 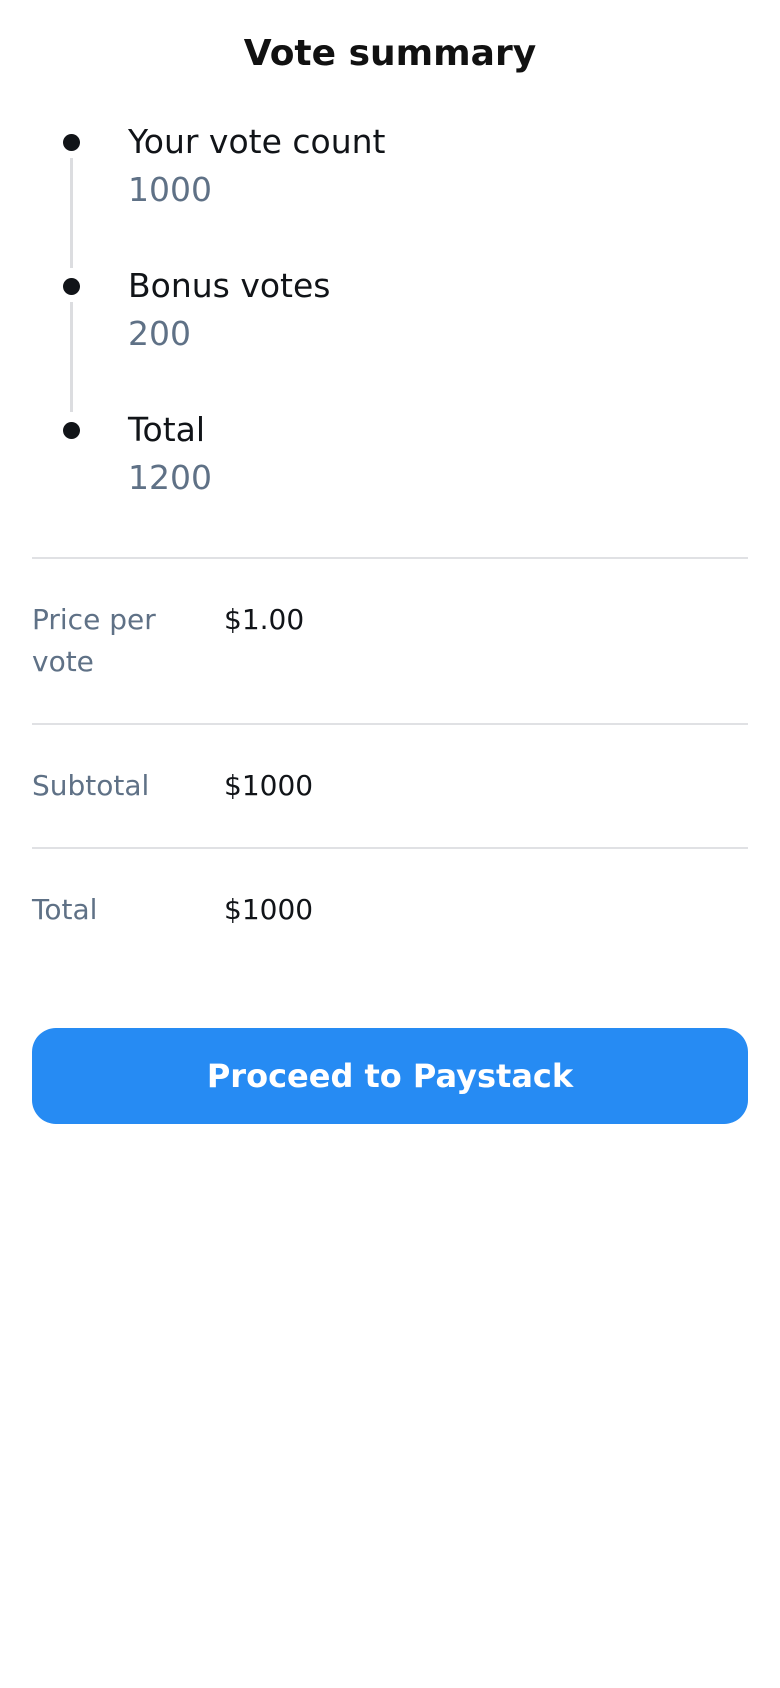 I want to click on timeline-item-value: 1200, so click(x=170, y=477).